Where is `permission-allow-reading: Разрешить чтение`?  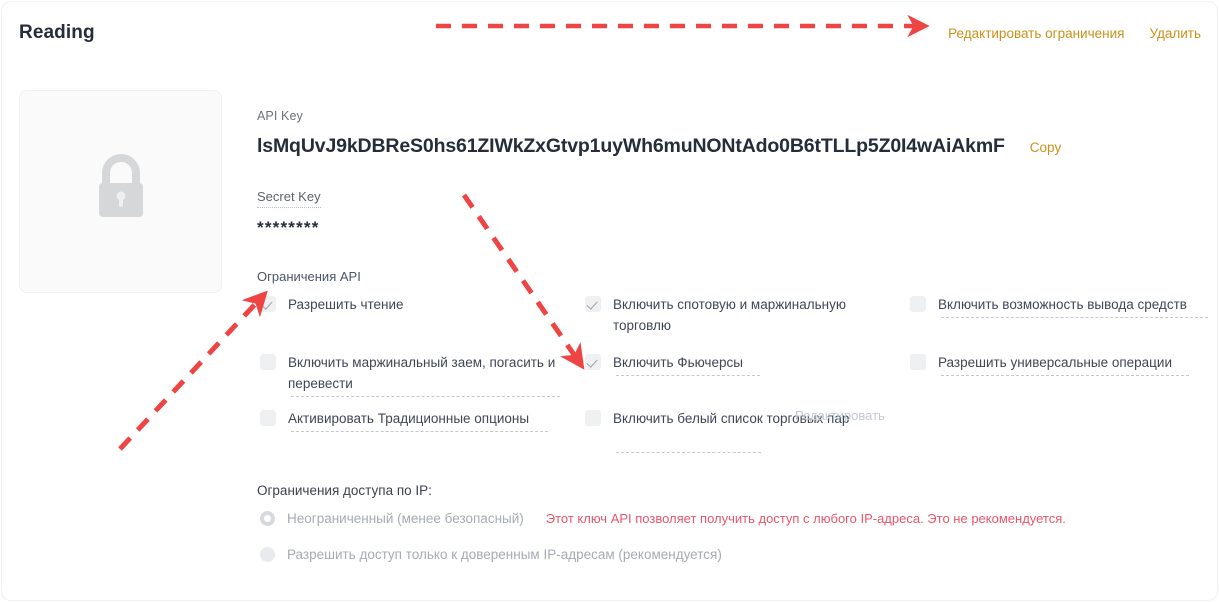 permission-allow-reading: Разрешить чтение is located at coordinates (332, 304).